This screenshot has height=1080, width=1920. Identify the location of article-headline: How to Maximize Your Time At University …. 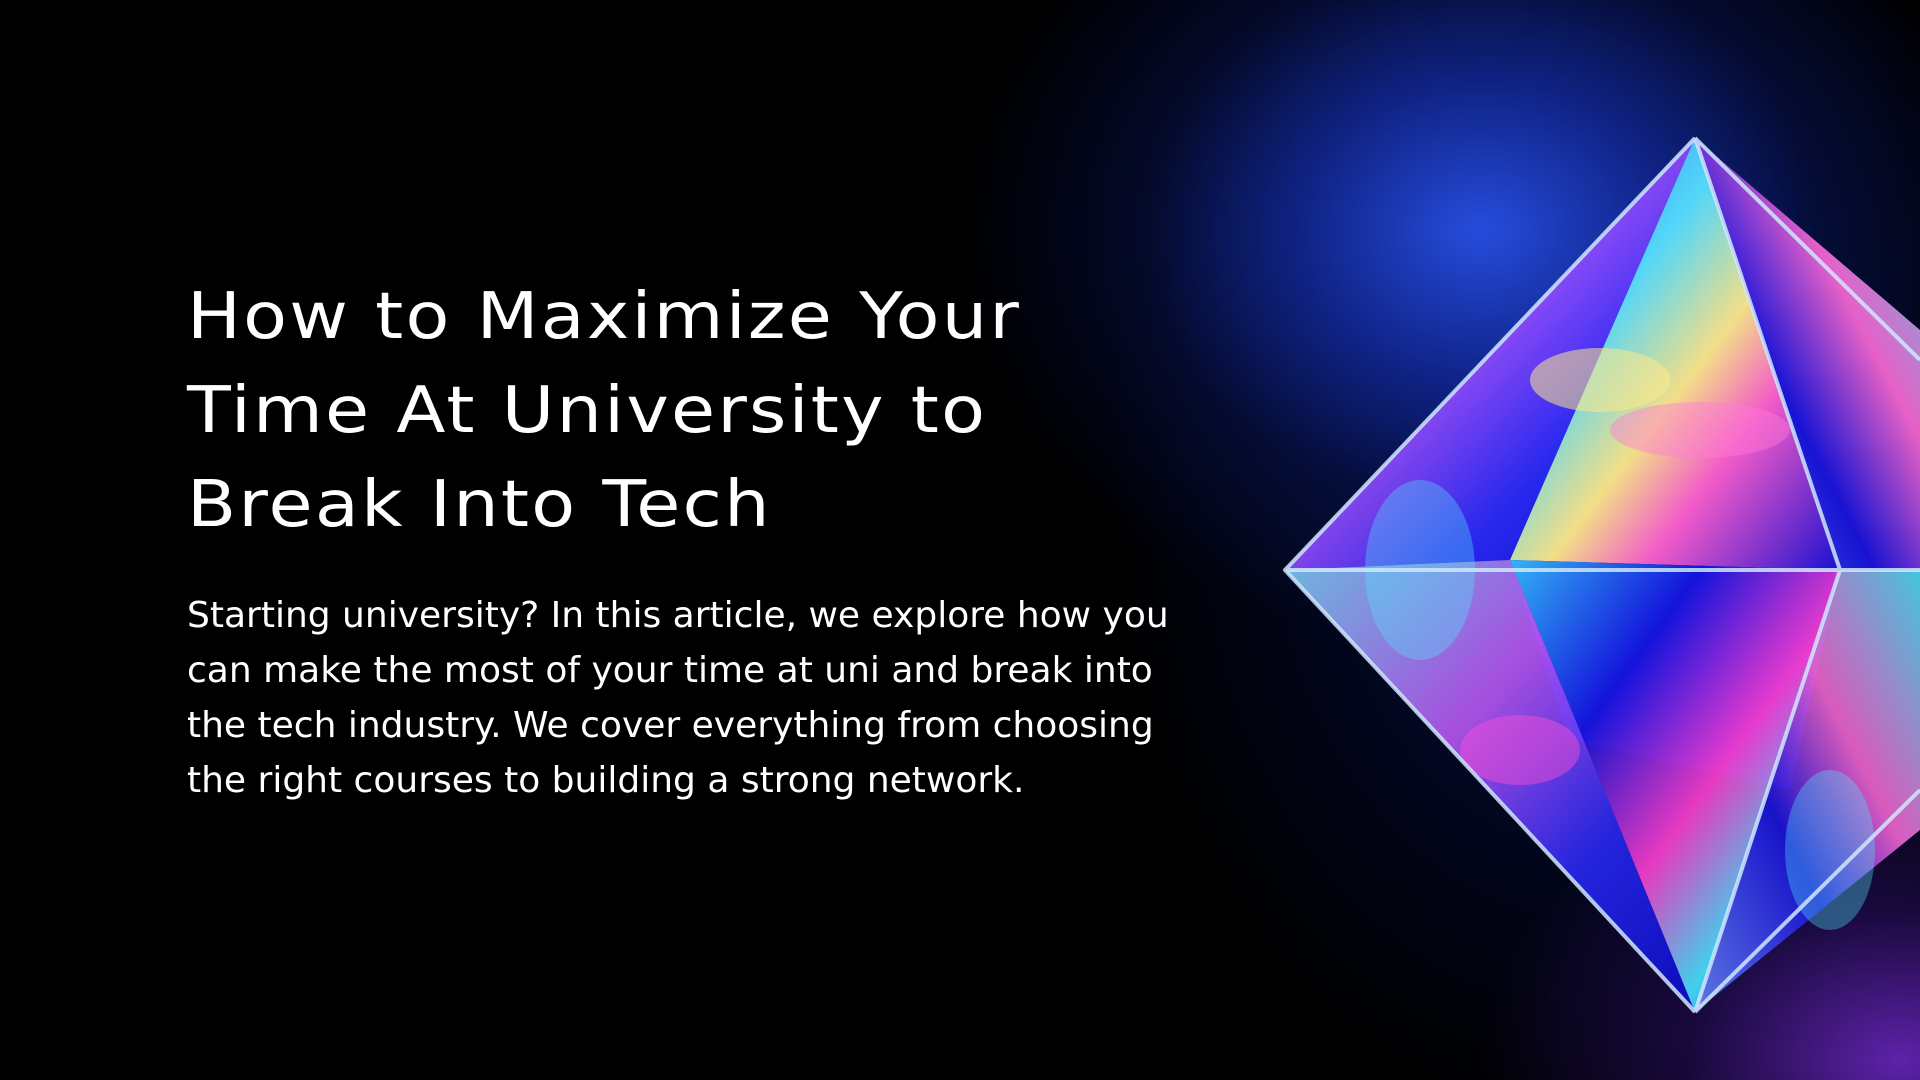
(604, 411).